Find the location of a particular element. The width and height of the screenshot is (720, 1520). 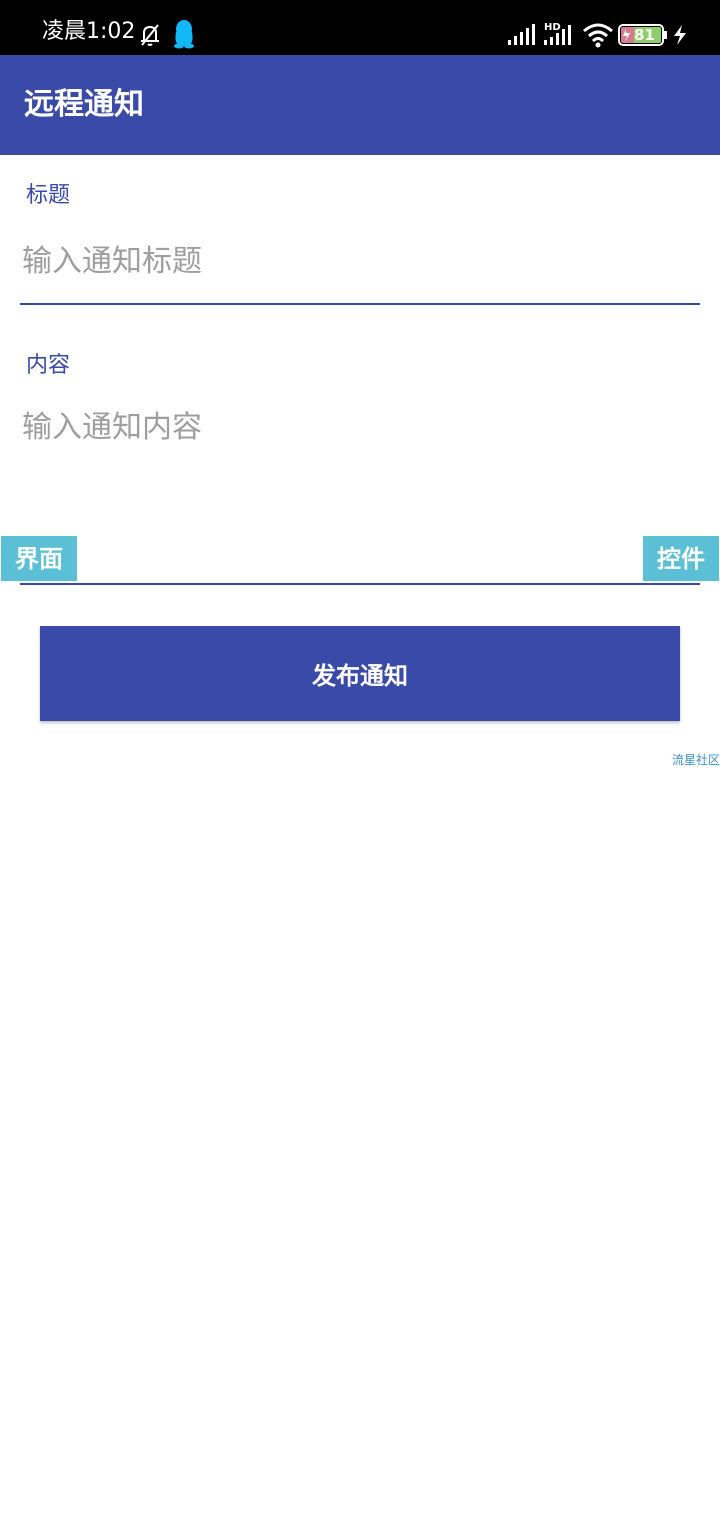

community-link: 流星社区 is located at coordinates (696, 760).